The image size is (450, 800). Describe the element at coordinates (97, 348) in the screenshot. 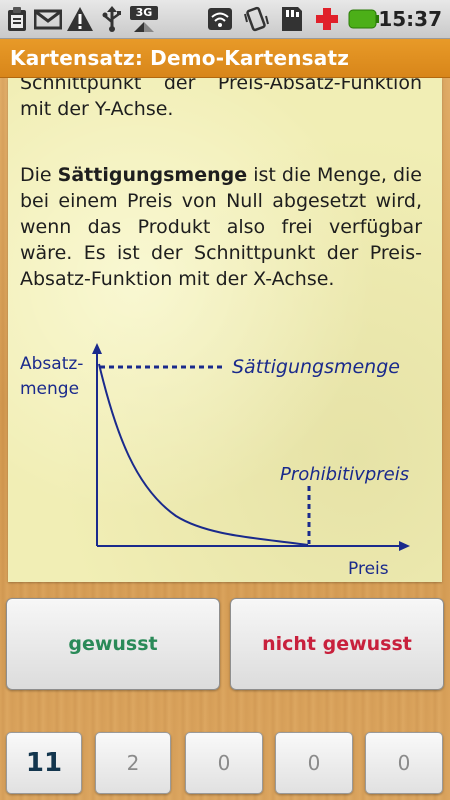

I see `y-axis-arrow` at that location.